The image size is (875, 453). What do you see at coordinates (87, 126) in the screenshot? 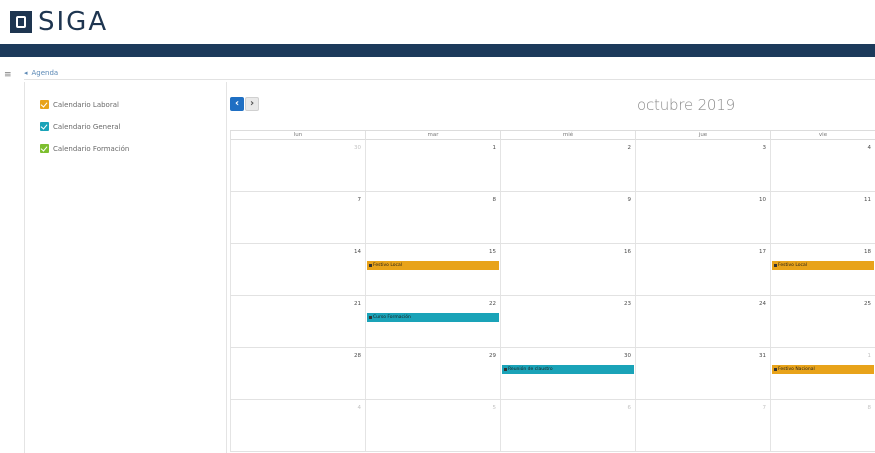
I see `calendar-toggle-label: Calendario General` at bounding box center [87, 126].